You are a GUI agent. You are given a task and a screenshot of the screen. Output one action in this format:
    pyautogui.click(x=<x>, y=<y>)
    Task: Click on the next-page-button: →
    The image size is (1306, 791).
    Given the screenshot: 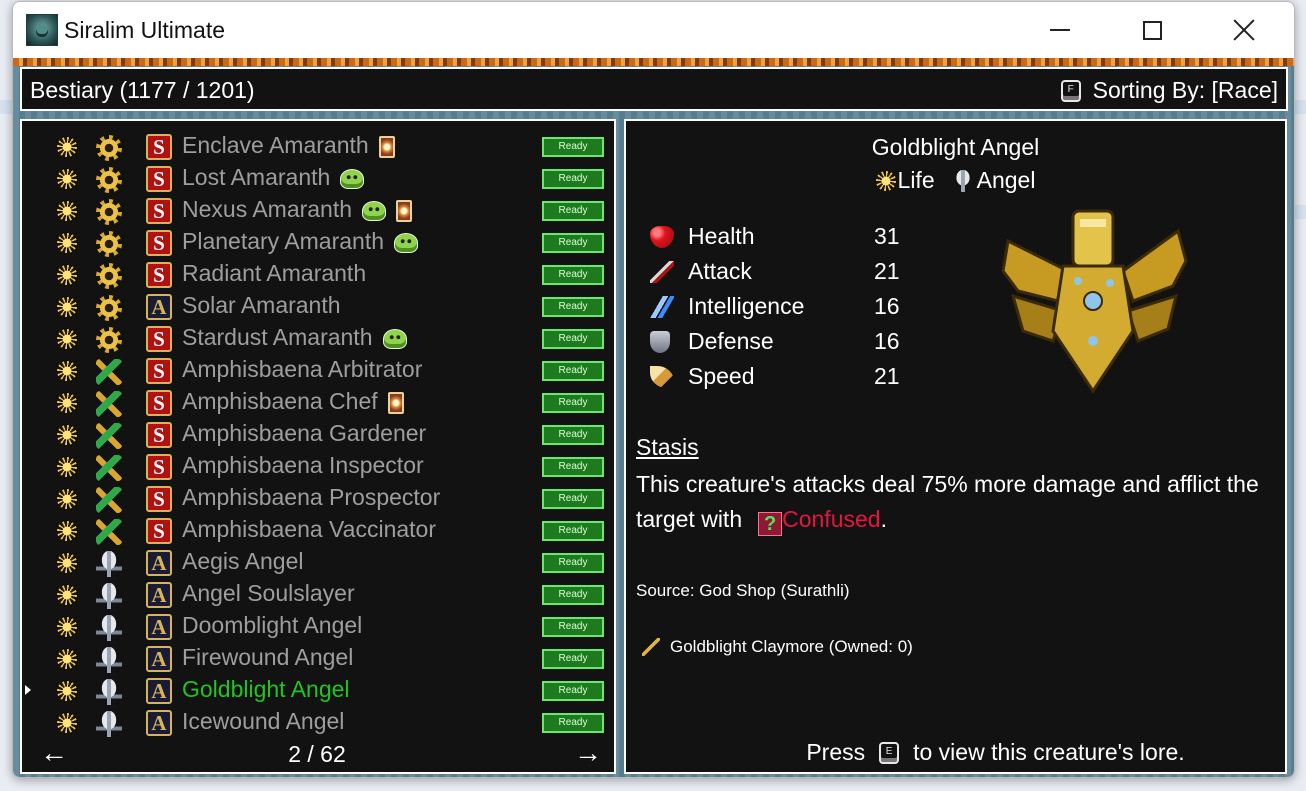 What is the action you would take?
    pyautogui.click(x=588, y=753)
    